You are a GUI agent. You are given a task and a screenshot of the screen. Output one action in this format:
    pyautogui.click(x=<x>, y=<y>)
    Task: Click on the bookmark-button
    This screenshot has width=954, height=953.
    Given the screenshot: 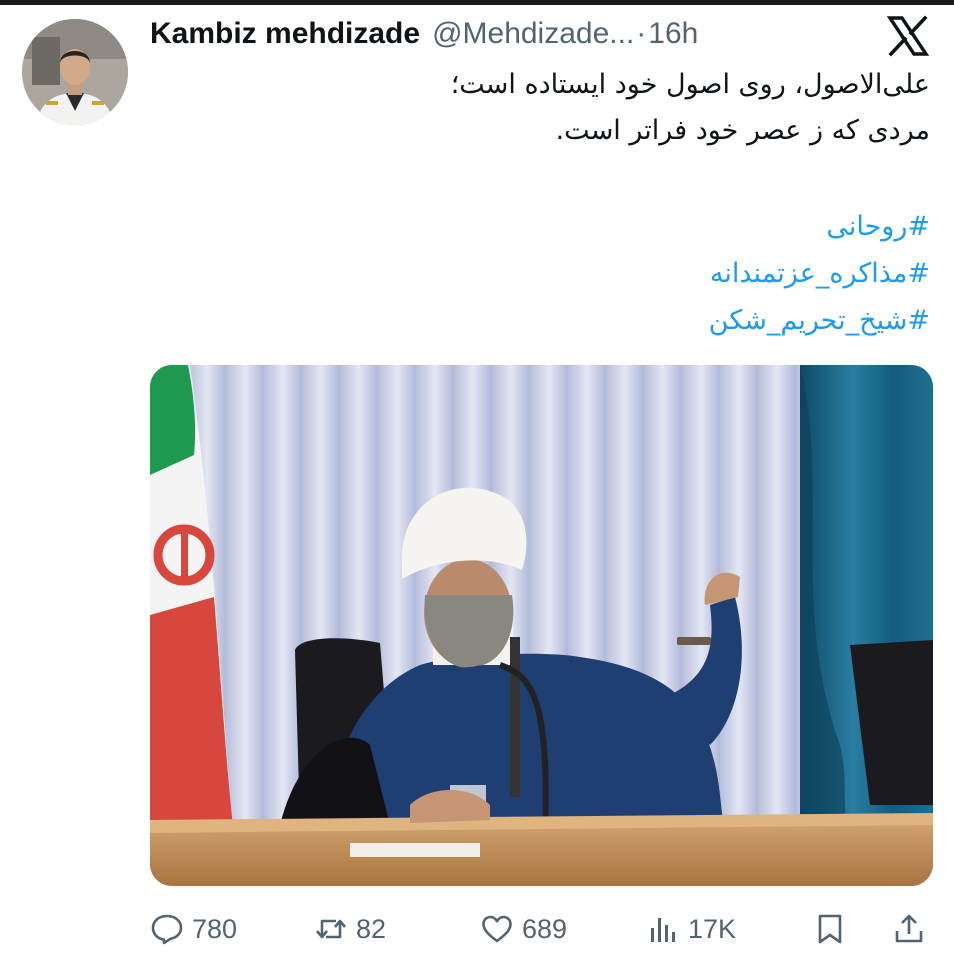 What is the action you would take?
    pyautogui.click(x=830, y=929)
    